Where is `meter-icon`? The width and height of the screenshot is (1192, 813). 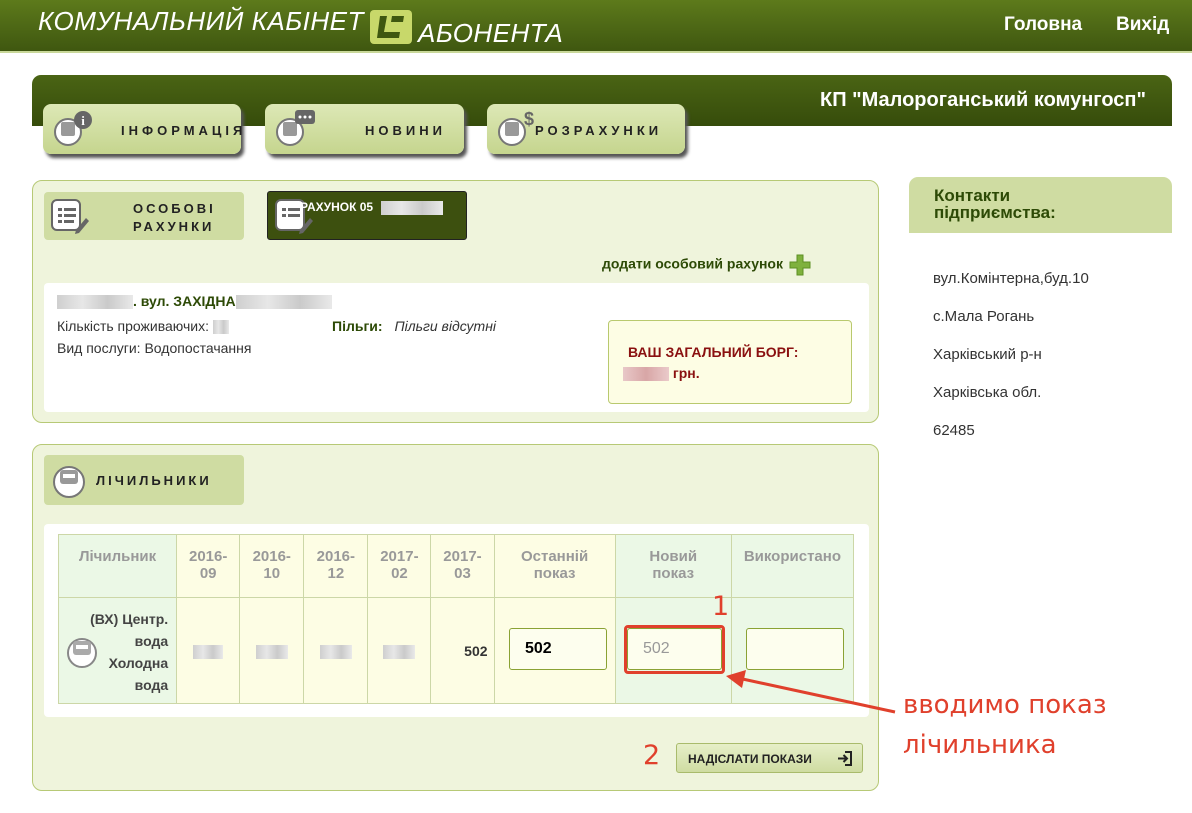
meter-icon is located at coordinates (69, 482).